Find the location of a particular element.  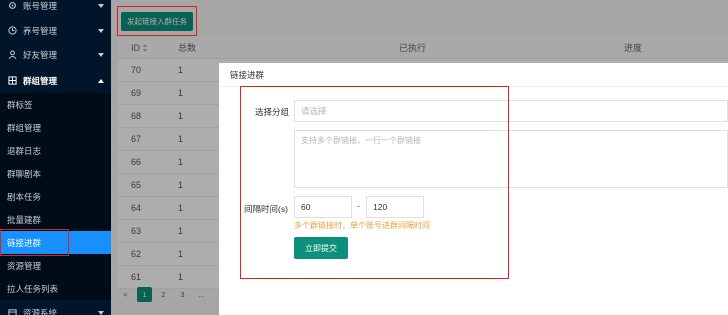

submenu-pull-tasks: 拉人任务列表 is located at coordinates (55, 288).